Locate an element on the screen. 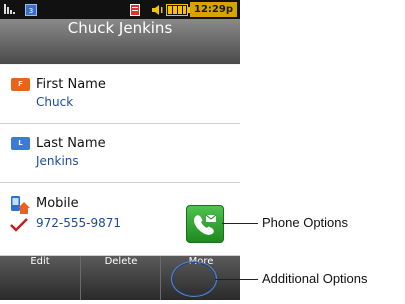  delete-button: Delete is located at coordinates (120, 278).